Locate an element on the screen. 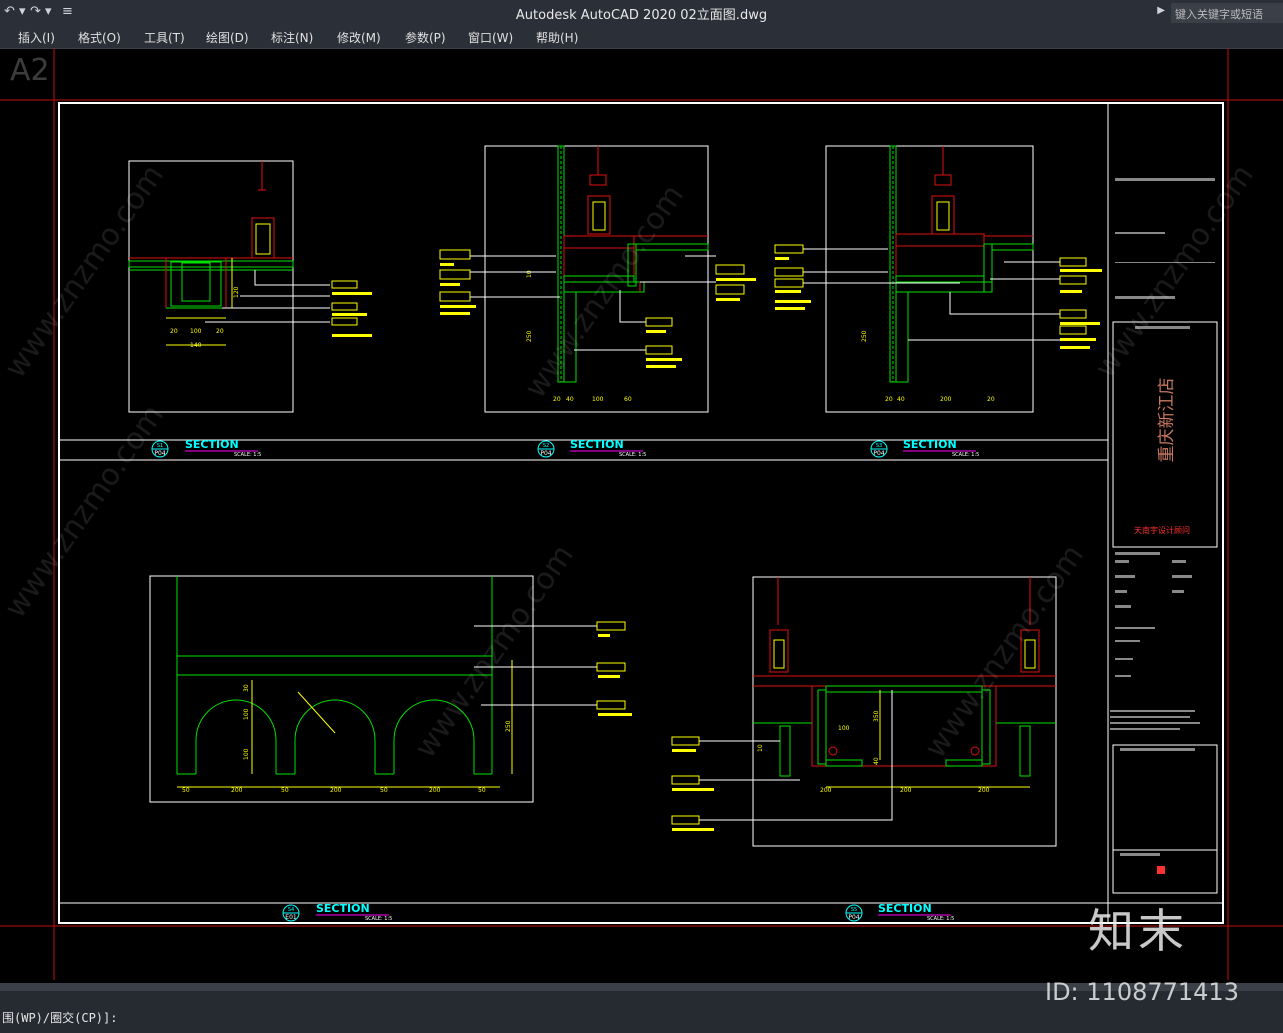 The image size is (1283, 1033). menu-insert: 插入(I) is located at coordinates (36, 37).